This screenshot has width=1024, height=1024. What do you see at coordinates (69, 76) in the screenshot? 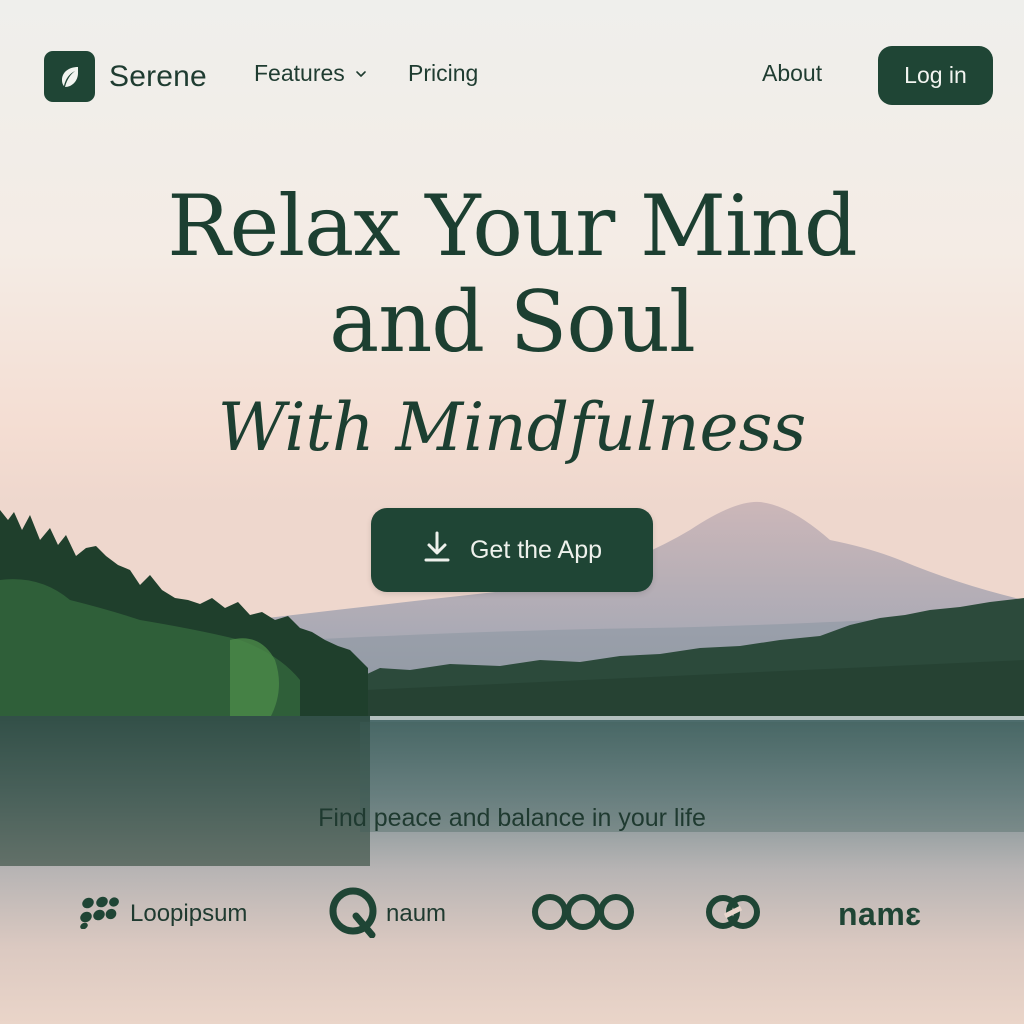
I see `leaf-icon` at bounding box center [69, 76].